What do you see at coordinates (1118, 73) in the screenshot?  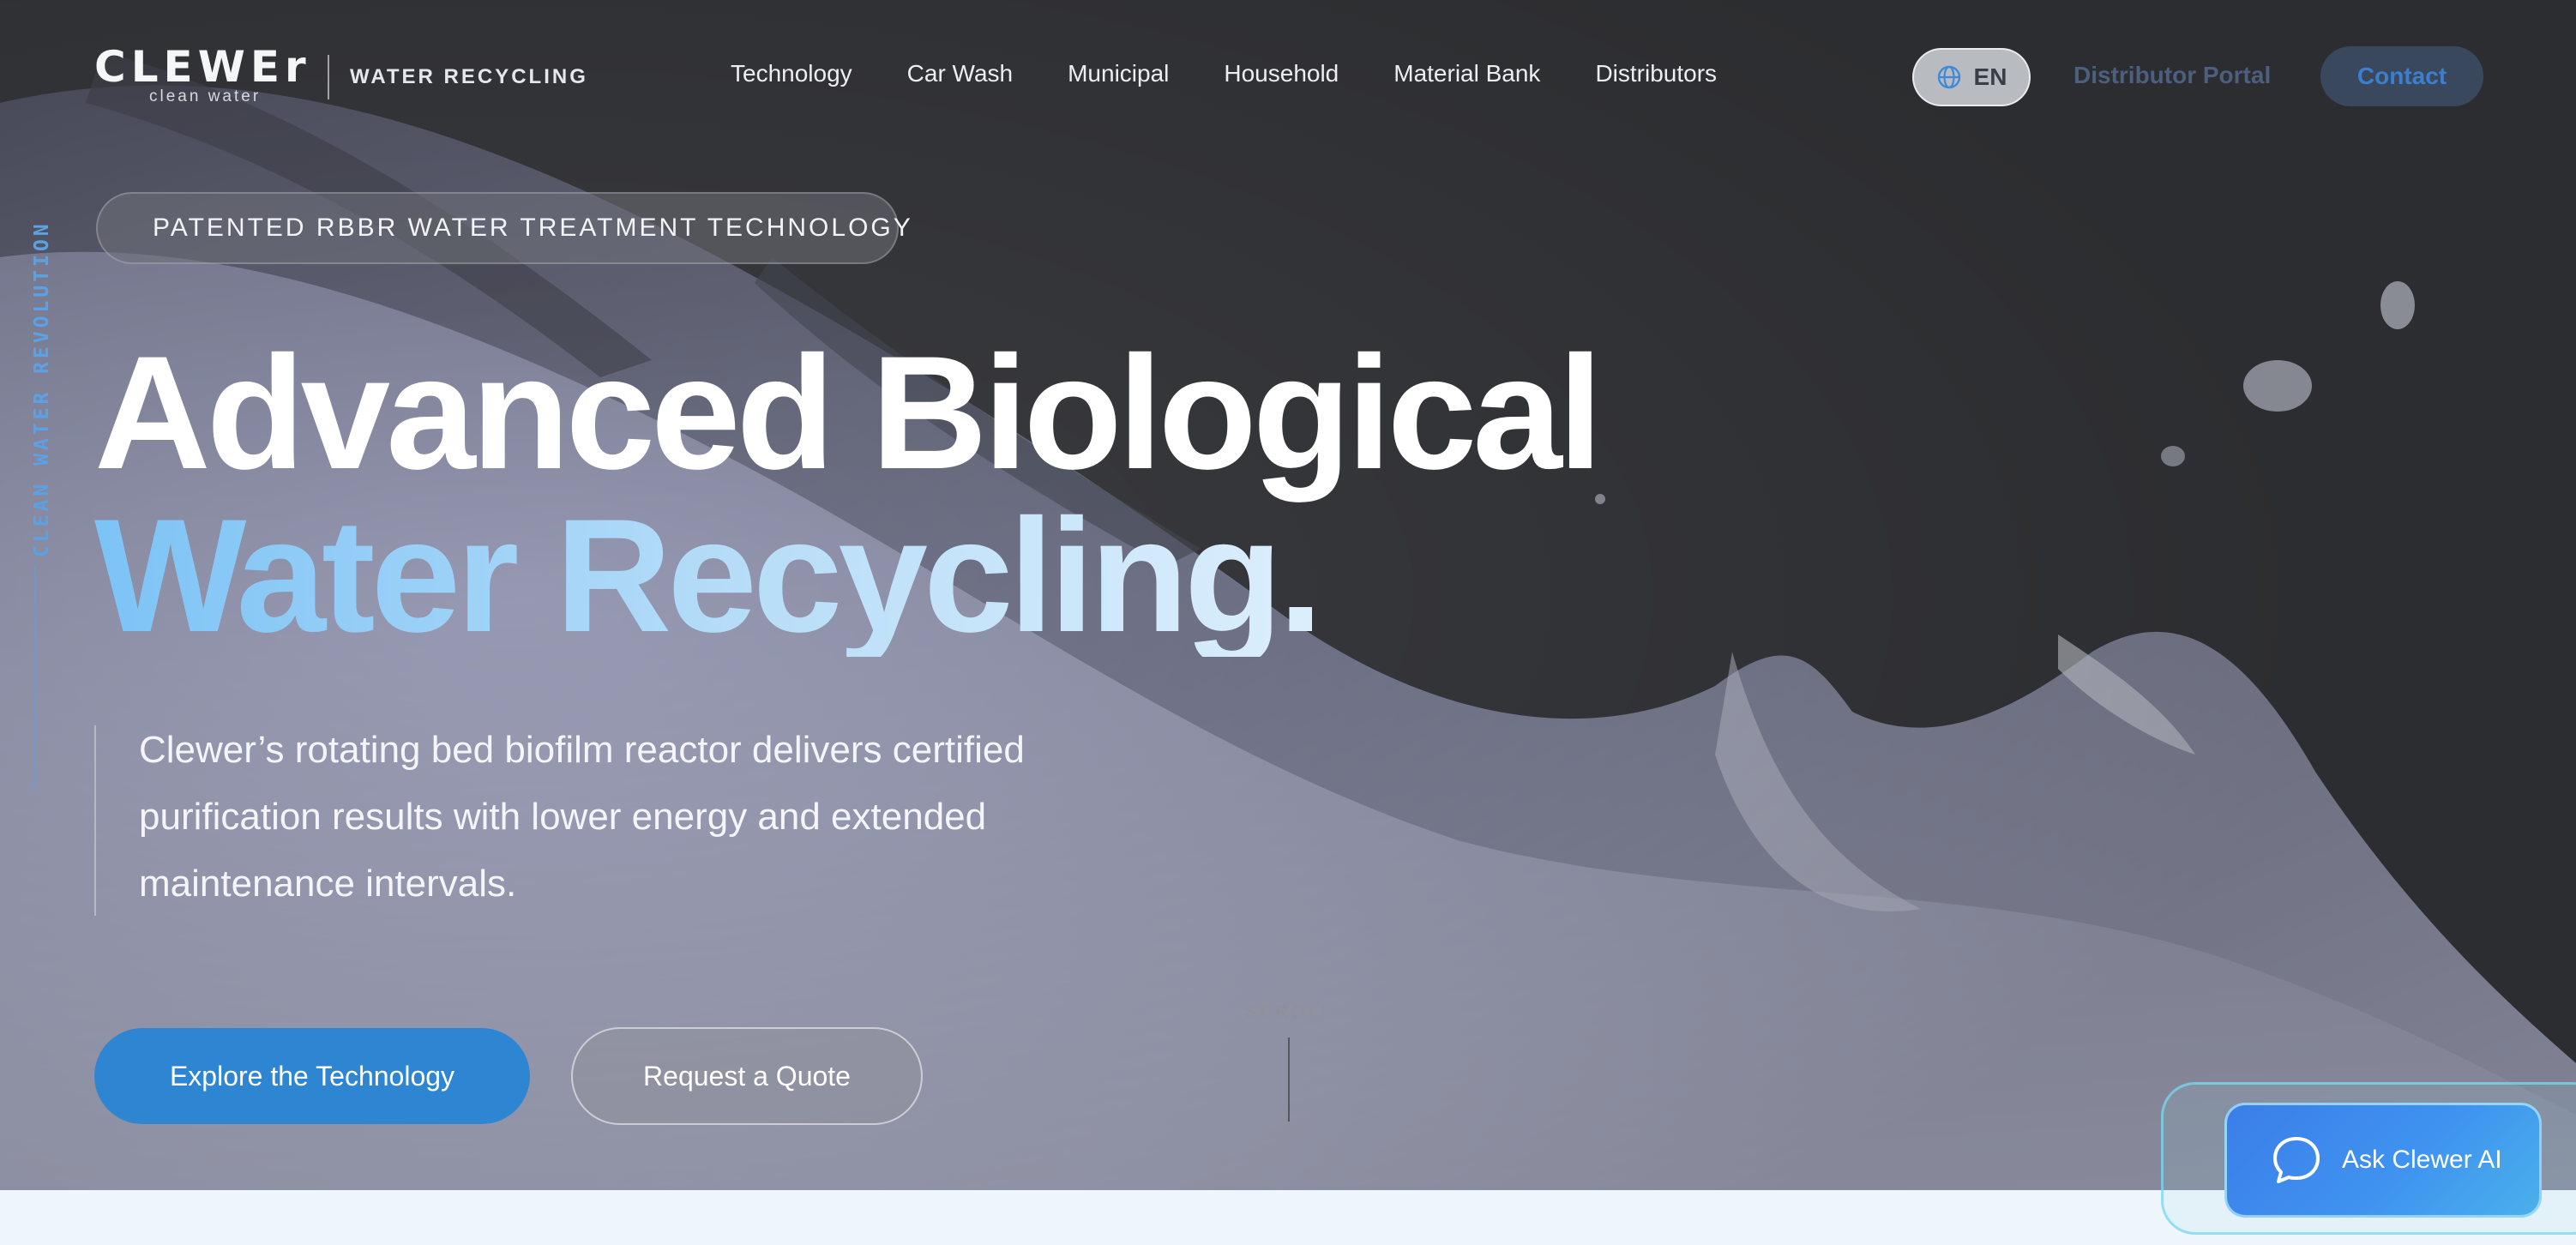 I see `nav-municipal: Municipal` at bounding box center [1118, 73].